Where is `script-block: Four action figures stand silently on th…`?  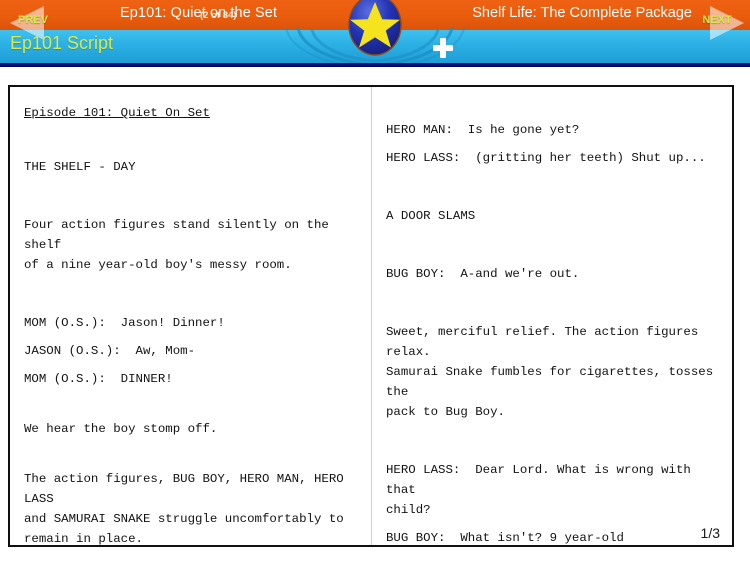
script-block: Four action figures stand silently on th… is located at coordinates (176, 245).